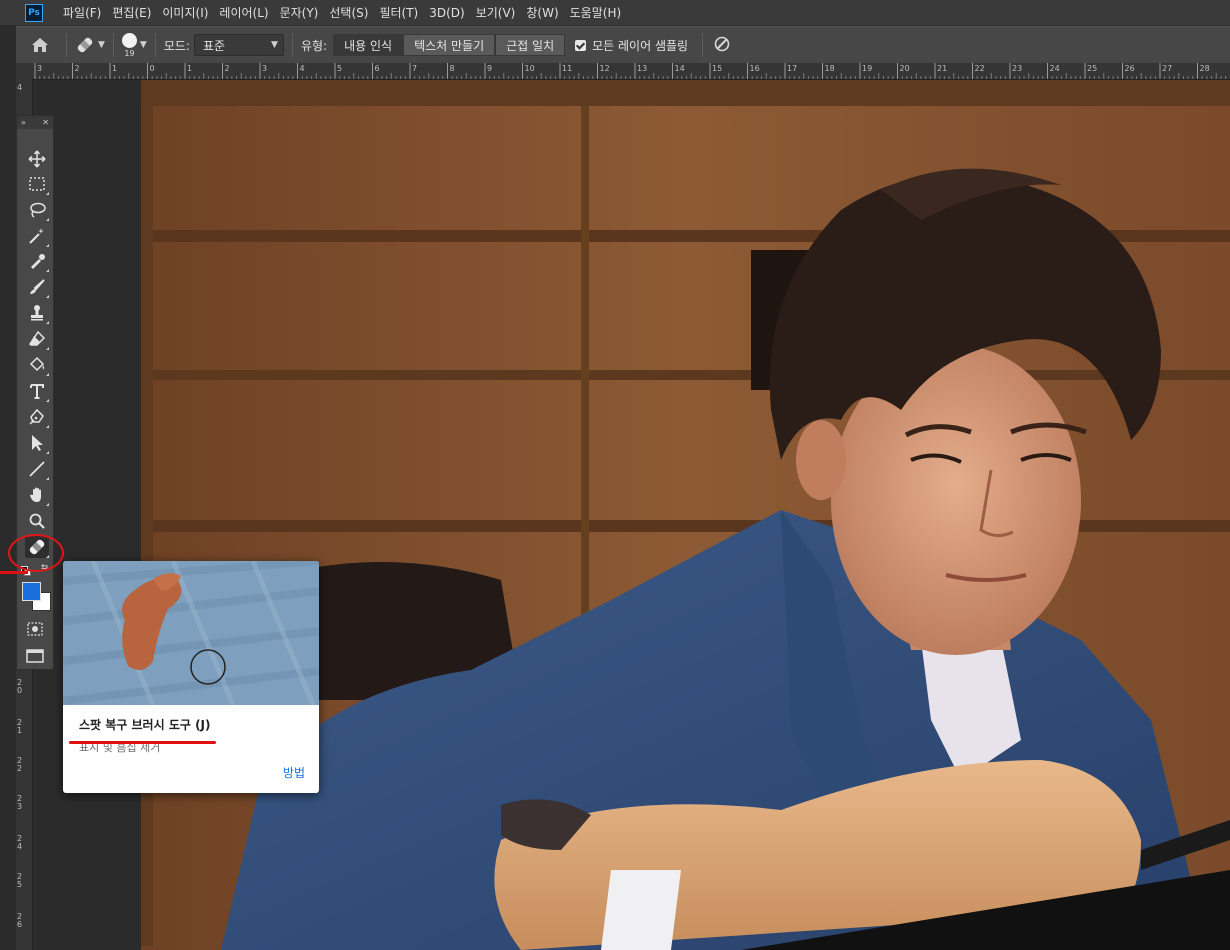 This screenshot has width=1230, height=950. What do you see at coordinates (176, 45) in the screenshot?
I see `mode-label: 모드:` at bounding box center [176, 45].